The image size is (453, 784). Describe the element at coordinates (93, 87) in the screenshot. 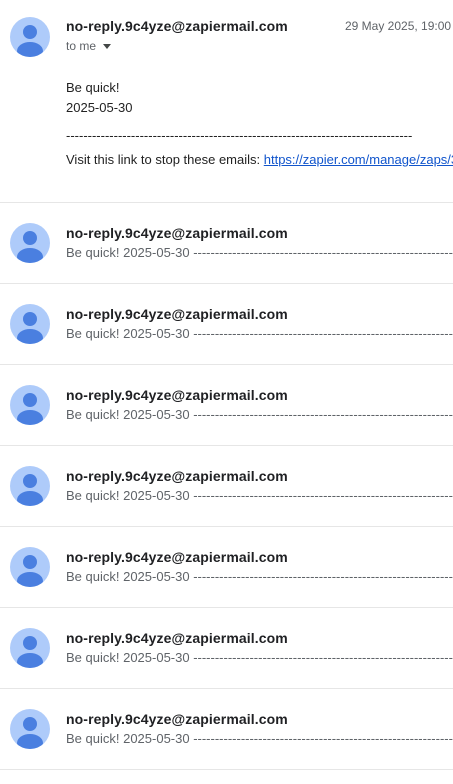

I see `body-text-line: Be quick!` at that location.